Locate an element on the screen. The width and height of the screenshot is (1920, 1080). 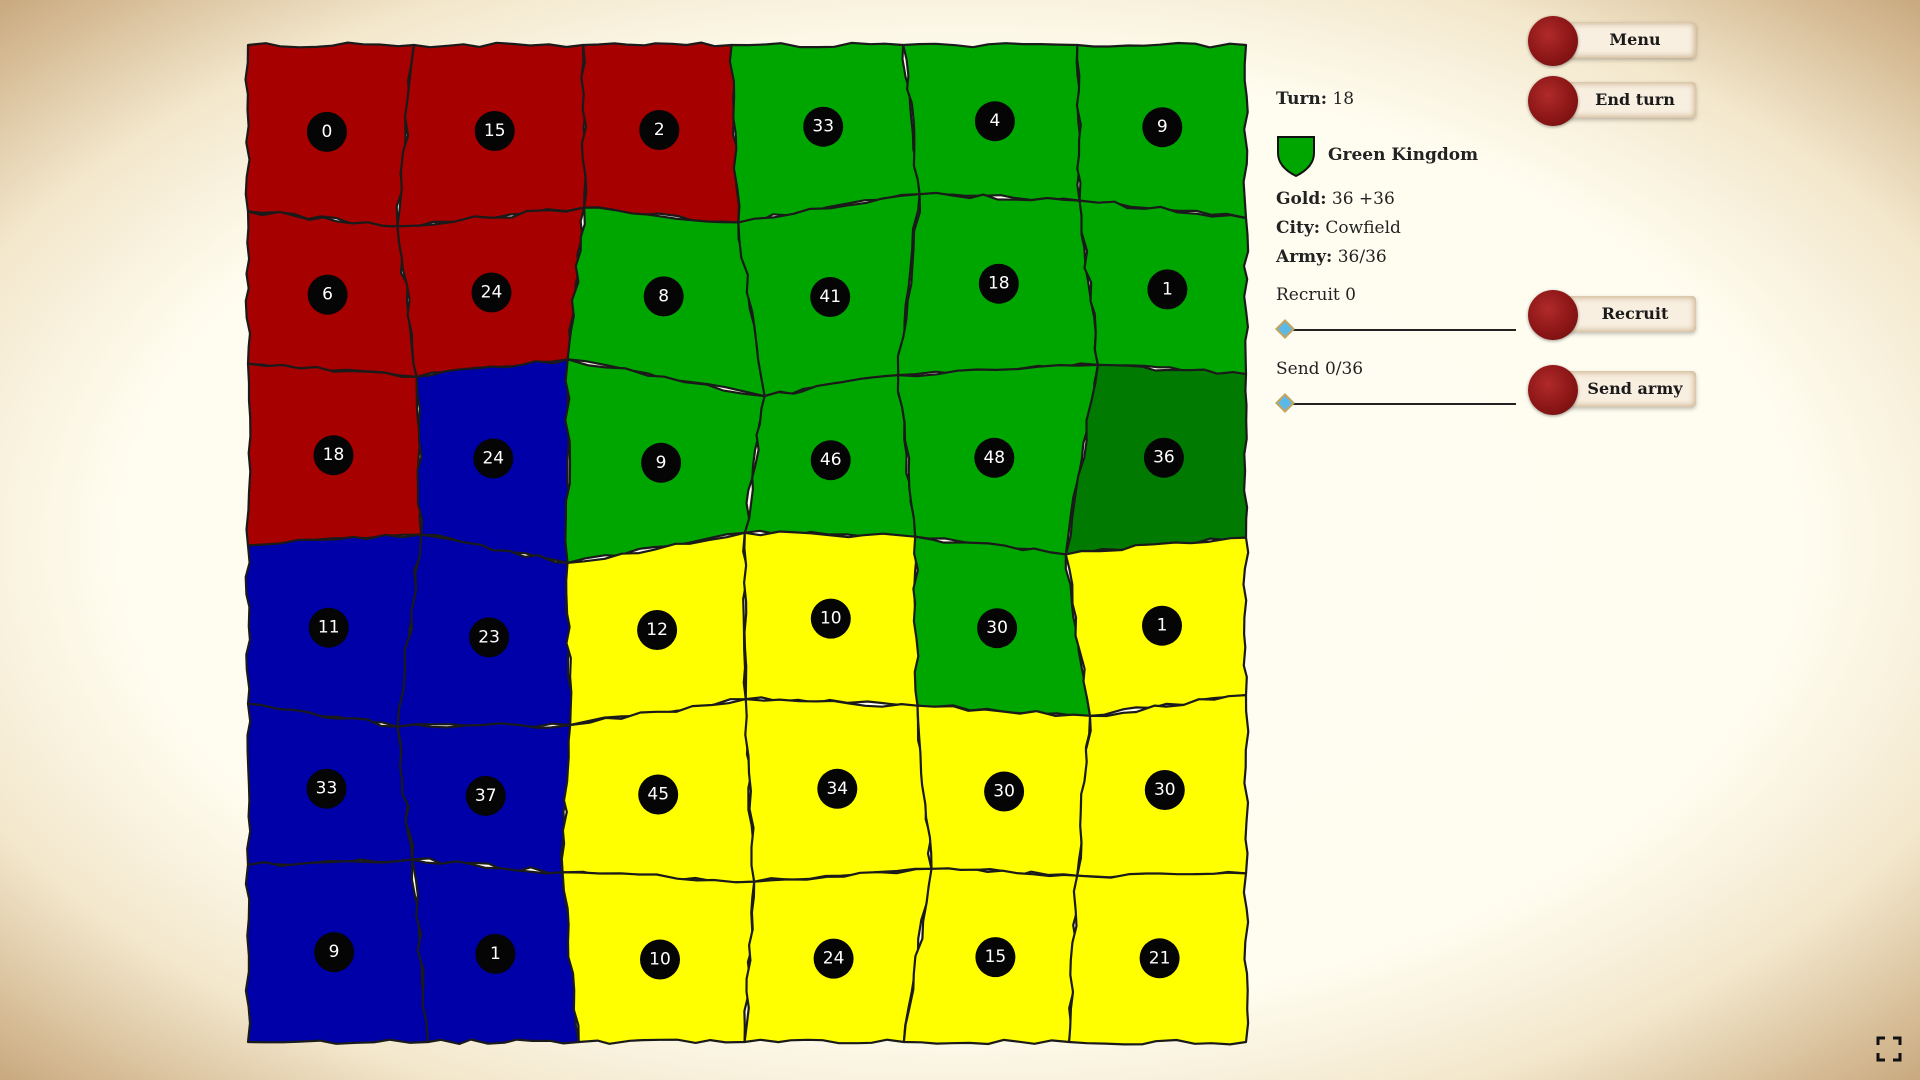
army-info: Army: 36/36 is located at coordinates (1331, 257).